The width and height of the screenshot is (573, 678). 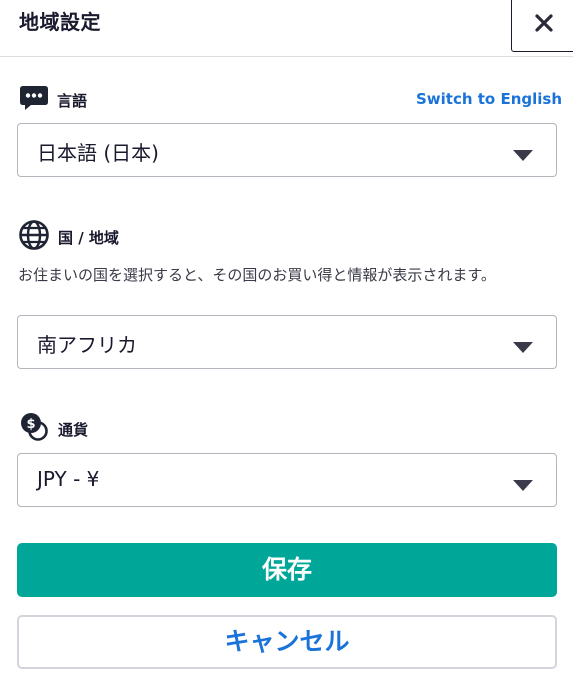 I want to click on language-select: 日本語 (日本), so click(x=287, y=150).